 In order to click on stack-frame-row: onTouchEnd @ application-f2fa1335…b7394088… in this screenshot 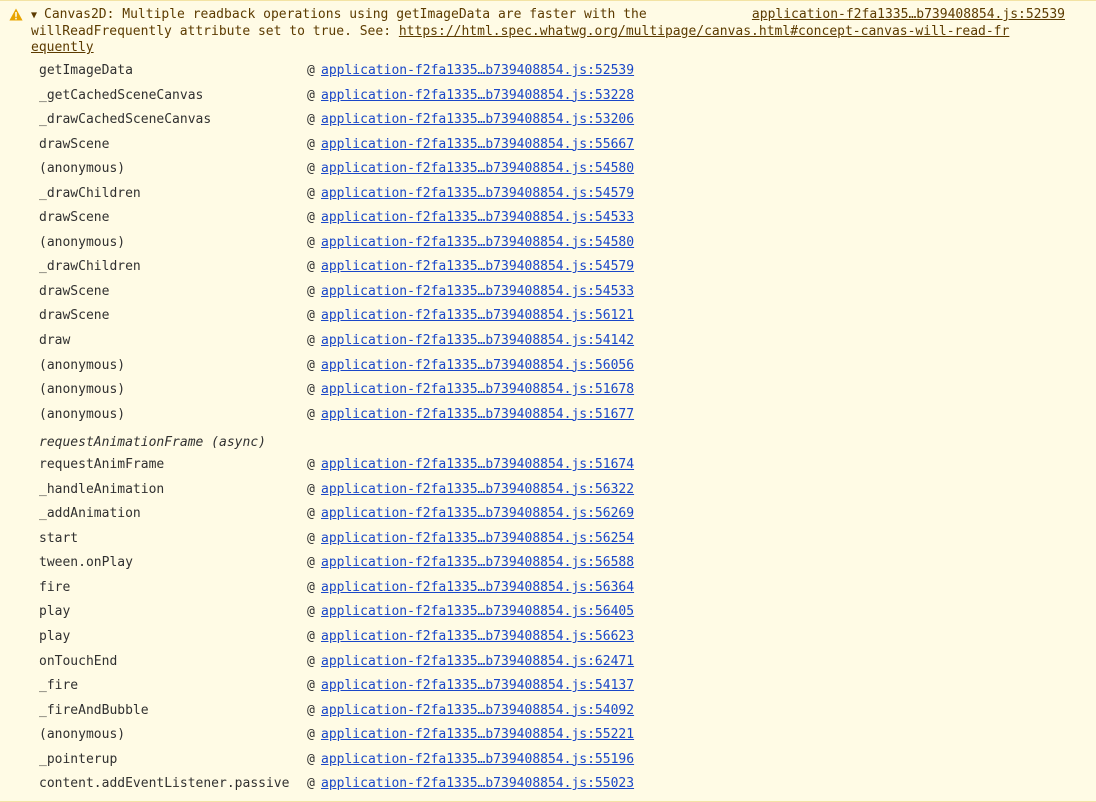, I will do `click(389, 665)`.